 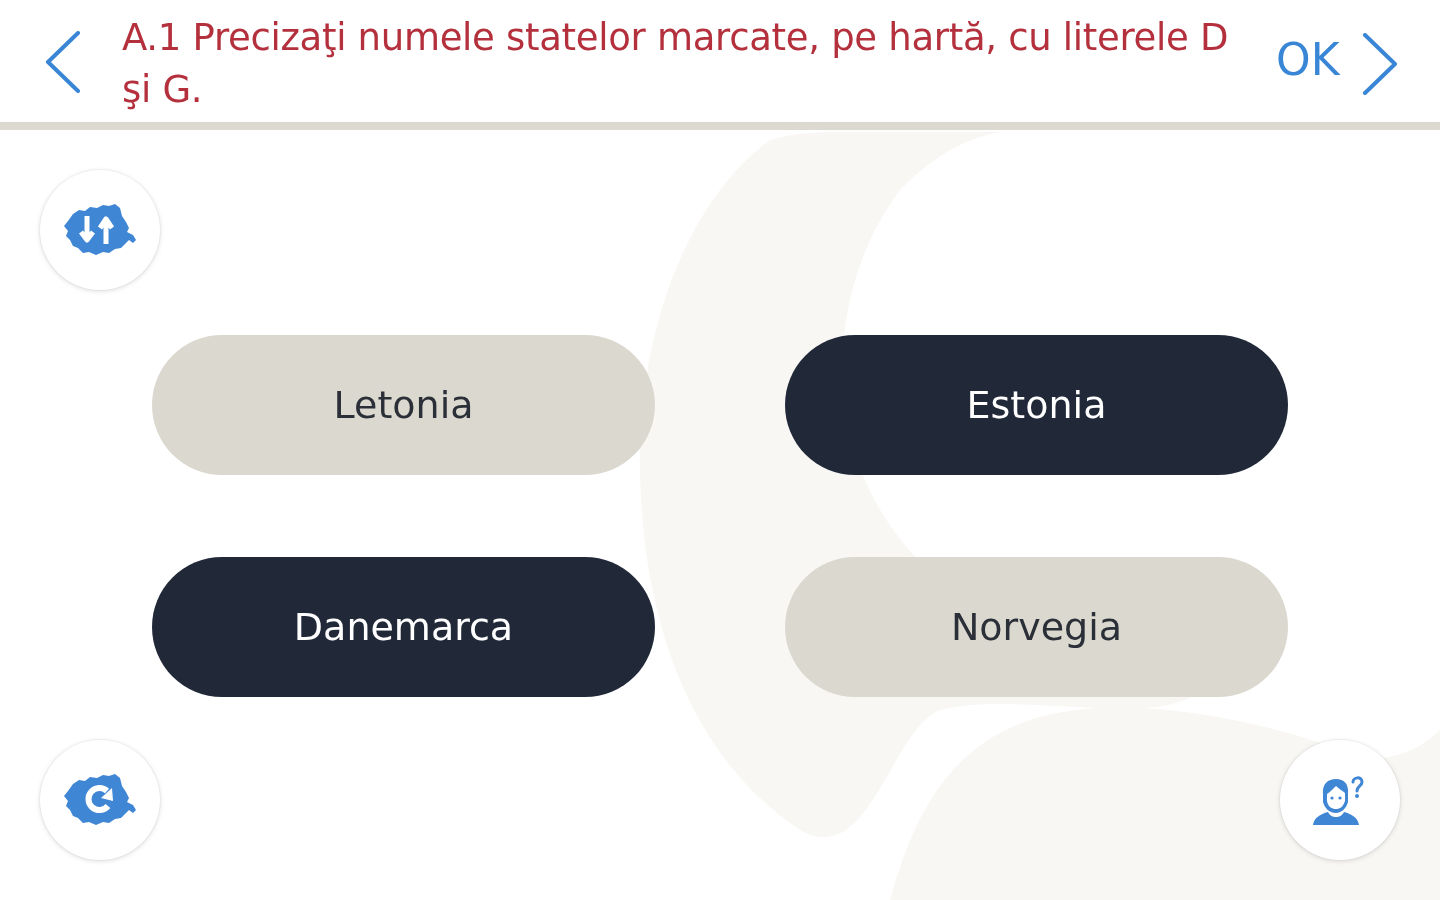 What do you see at coordinates (676, 64) in the screenshot?
I see `question-text: A.1 Precizaţi numele statelor marcate, pe hartă, cu literele D şi G.` at bounding box center [676, 64].